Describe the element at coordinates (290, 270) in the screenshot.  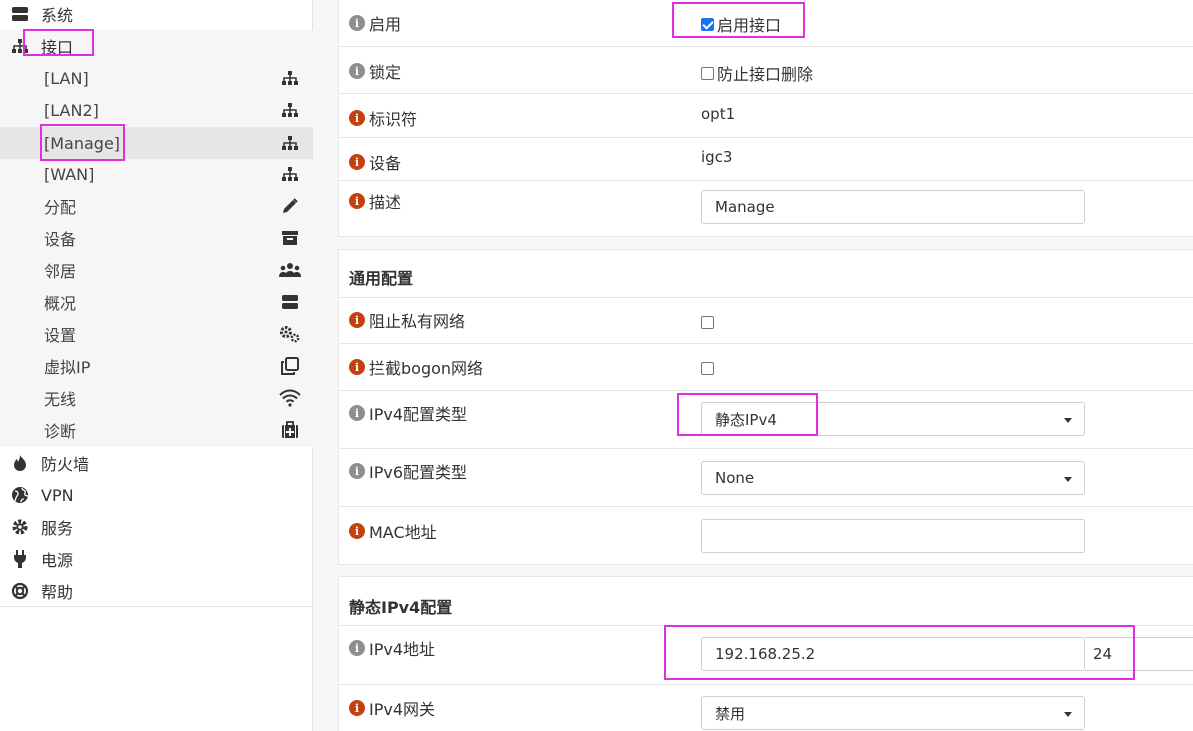
I see `users-icon` at that location.